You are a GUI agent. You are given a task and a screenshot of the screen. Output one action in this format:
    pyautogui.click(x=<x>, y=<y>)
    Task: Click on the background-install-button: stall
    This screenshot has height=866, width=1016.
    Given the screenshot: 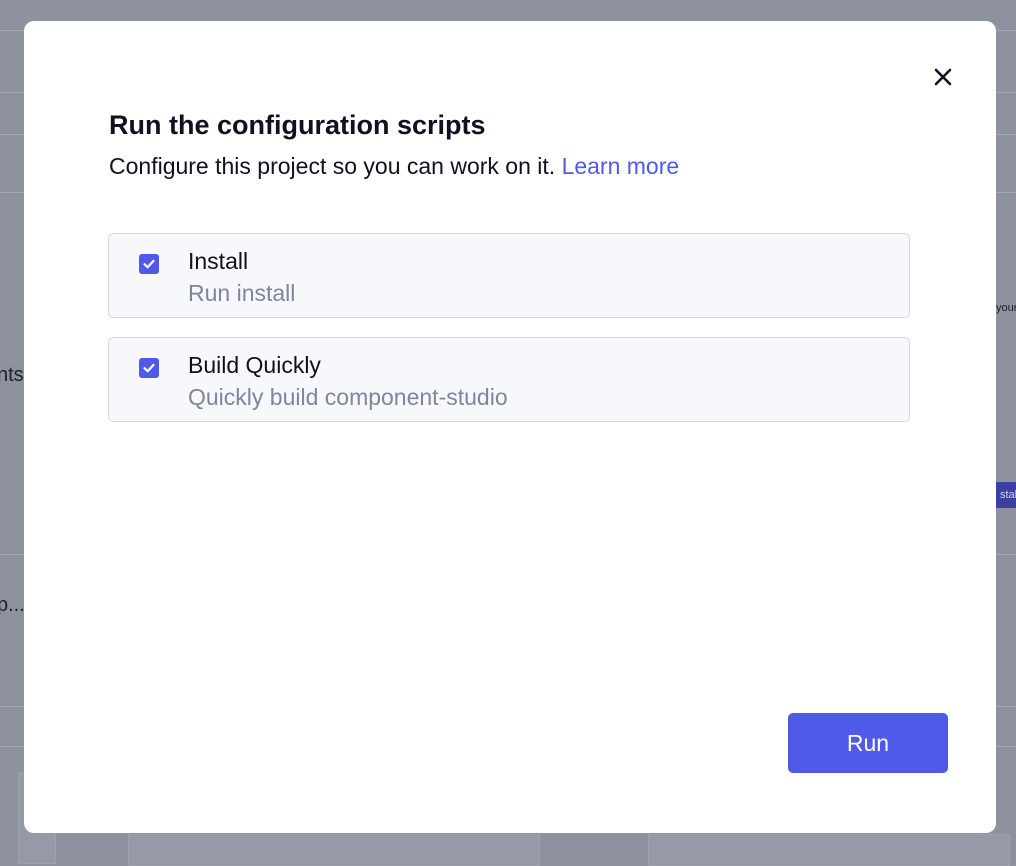 What is the action you would take?
    pyautogui.click(x=1005, y=495)
    